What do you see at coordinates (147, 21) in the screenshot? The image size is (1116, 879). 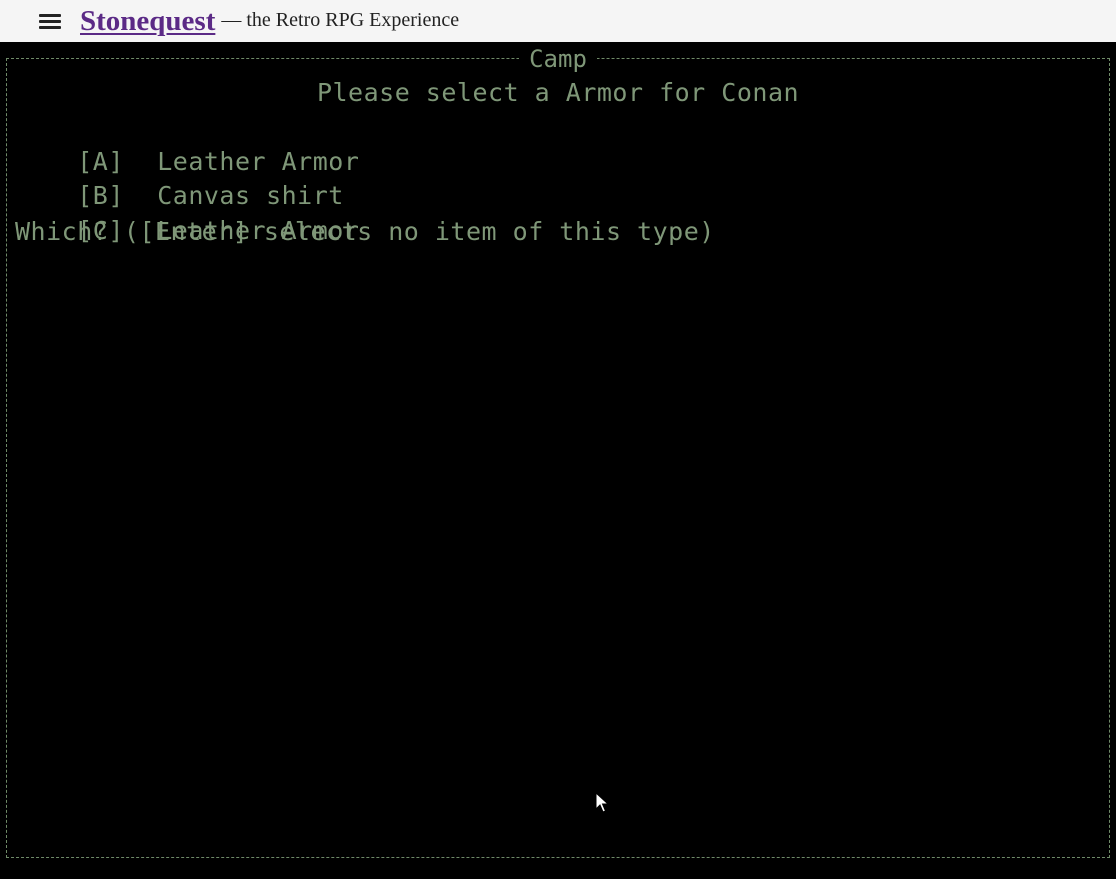 I see `site-title-link: Stonequest` at bounding box center [147, 21].